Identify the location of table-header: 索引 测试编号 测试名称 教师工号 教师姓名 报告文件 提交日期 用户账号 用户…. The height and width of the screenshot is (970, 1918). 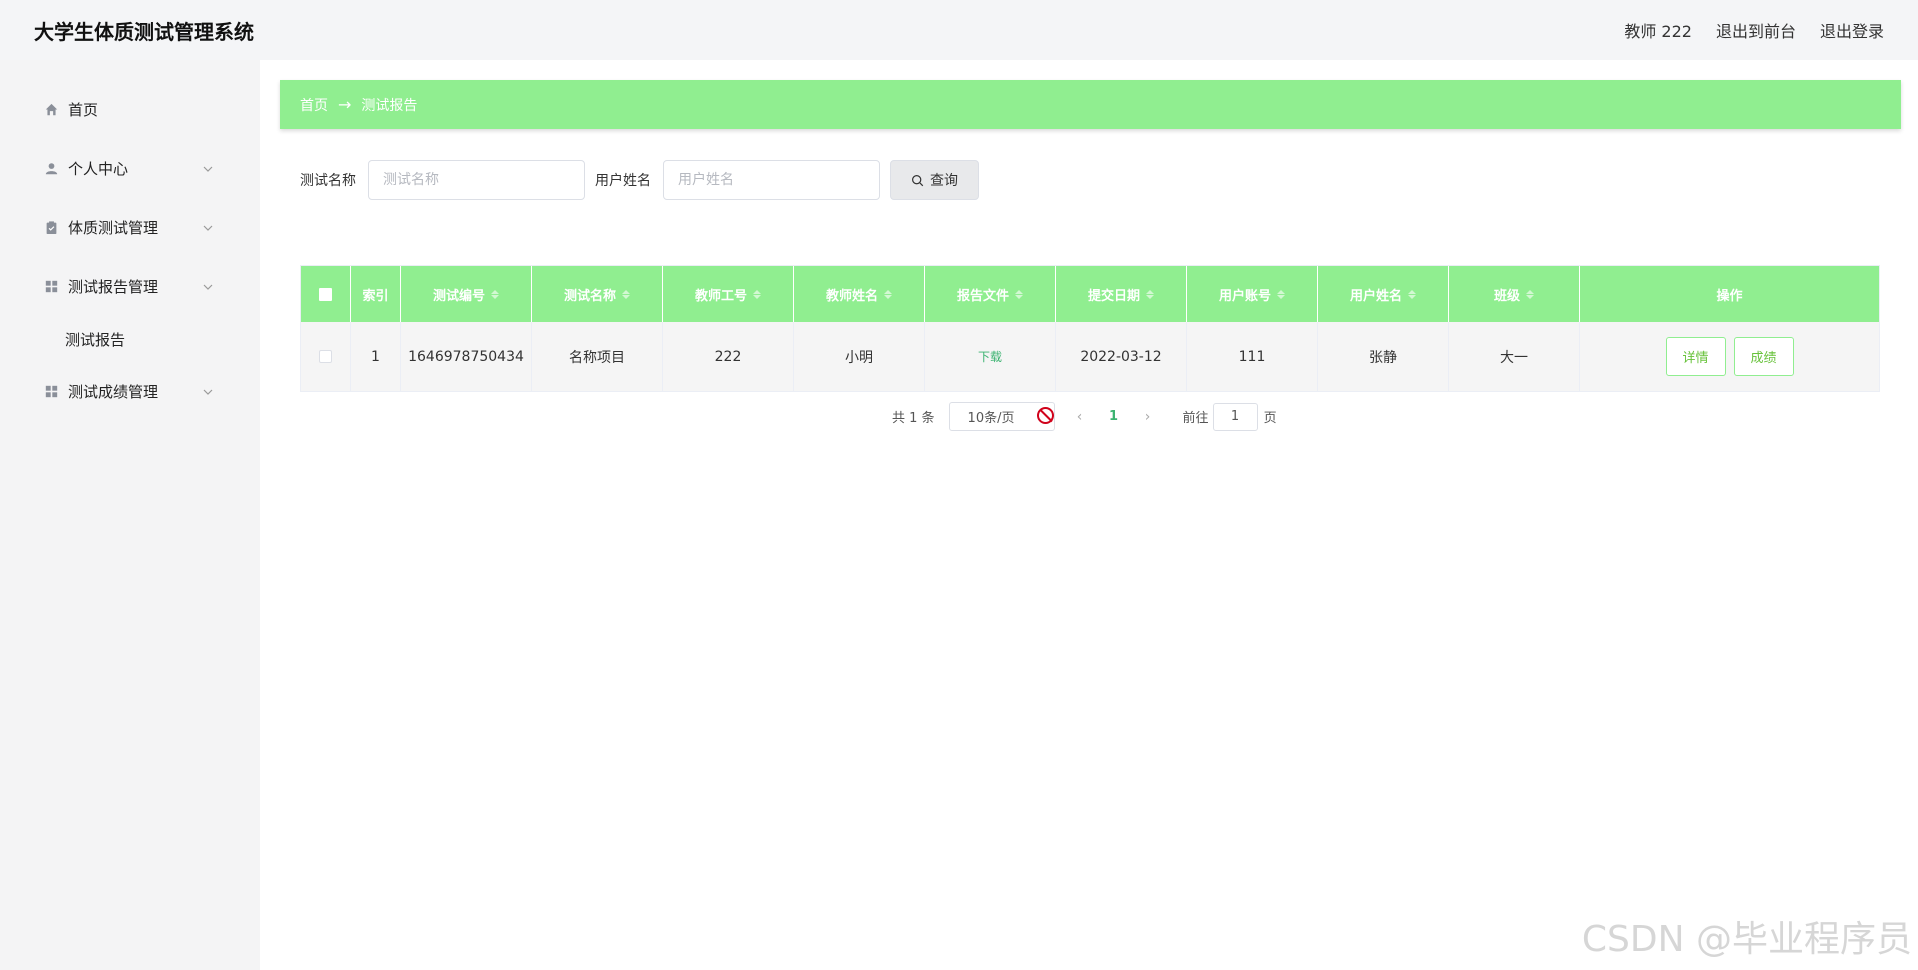
(1090, 294).